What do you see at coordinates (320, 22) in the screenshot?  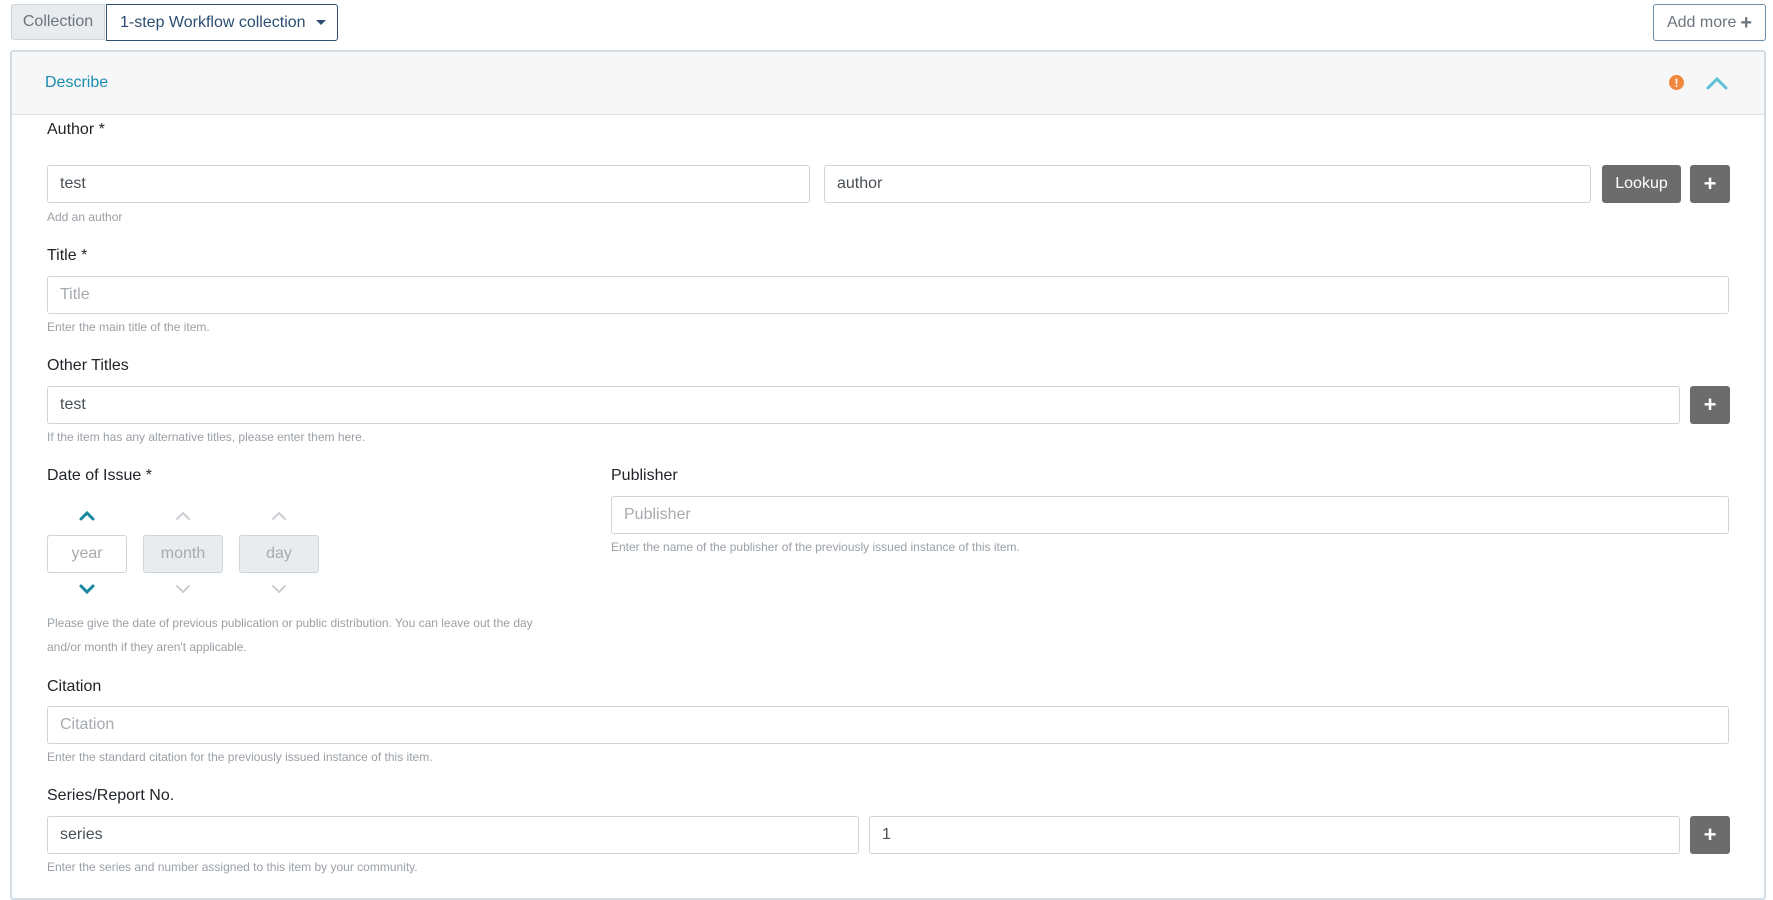 I see `caret-down-icon` at bounding box center [320, 22].